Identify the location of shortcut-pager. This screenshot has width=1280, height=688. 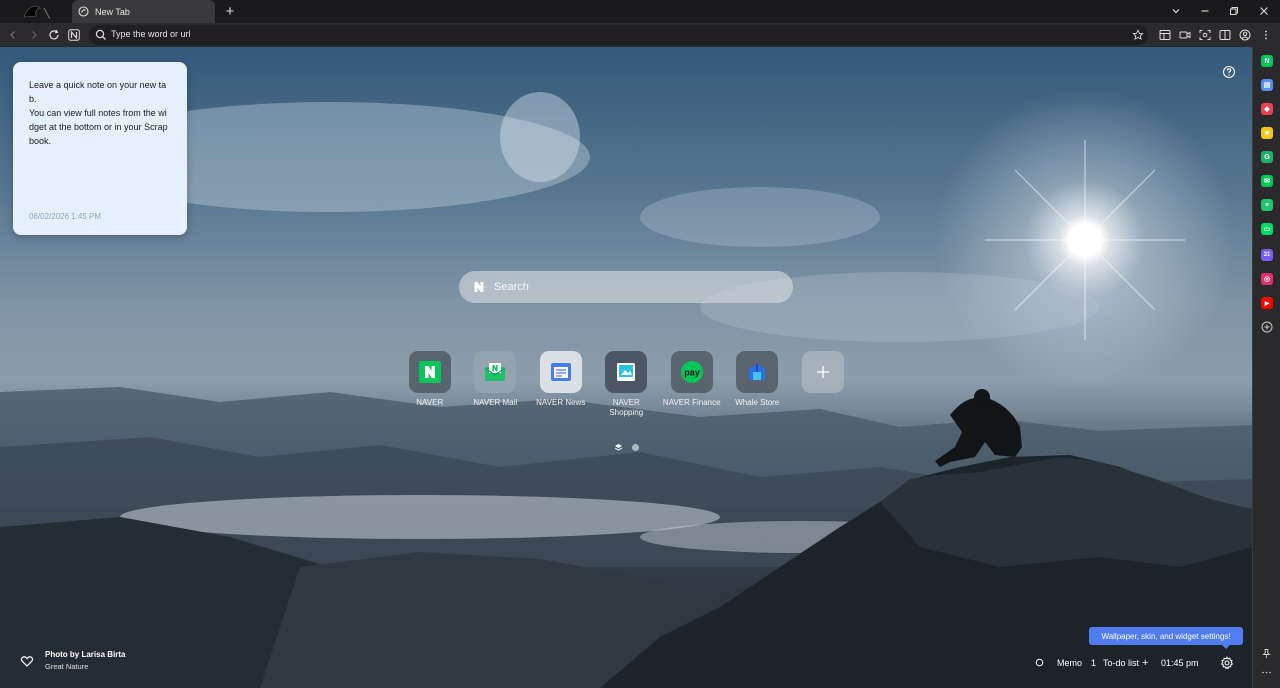
(626, 447).